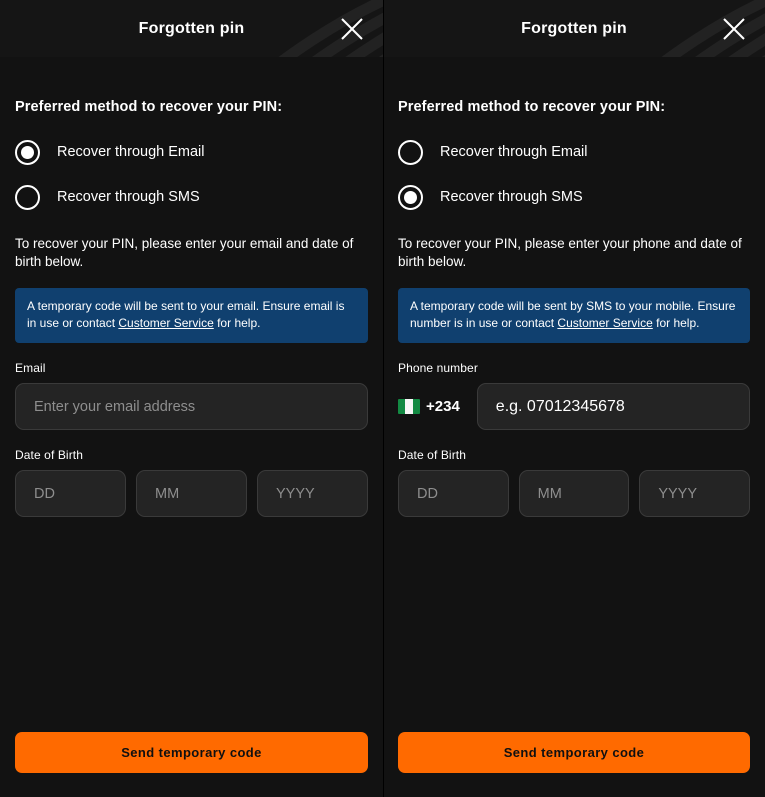 The height and width of the screenshot is (797, 765). I want to click on nigeria-flag-icon, so click(409, 406).